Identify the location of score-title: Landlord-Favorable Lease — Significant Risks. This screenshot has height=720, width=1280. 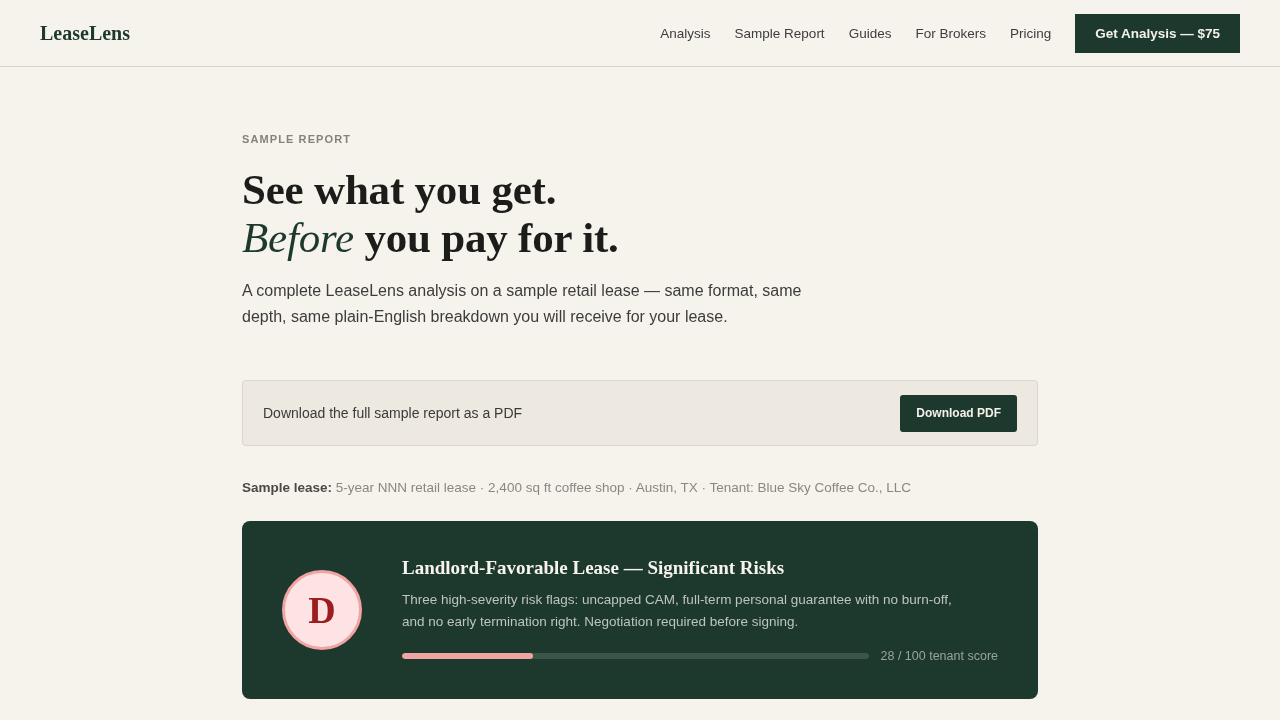
(594, 568).